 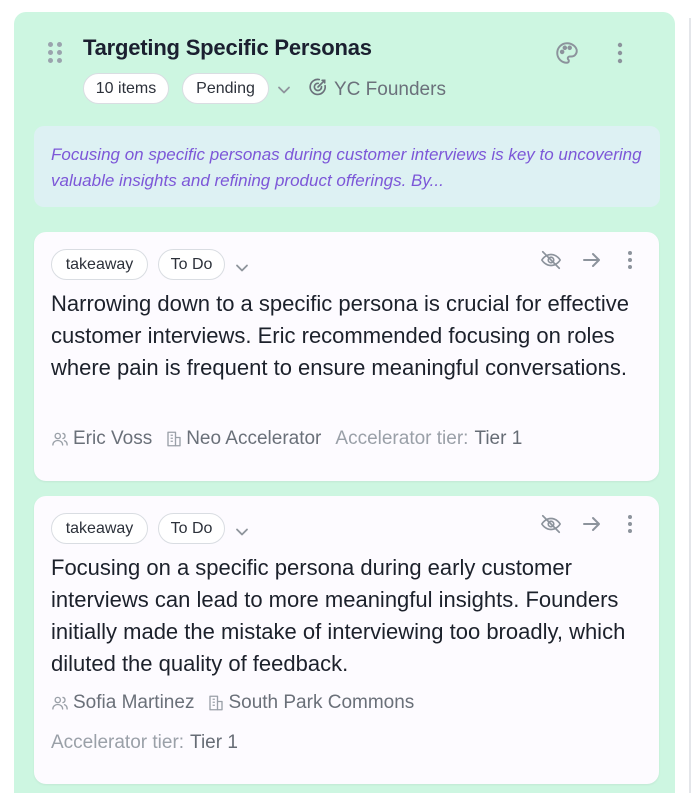 What do you see at coordinates (225, 88) in the screenshot?
I see `column-status-select: Pending` at bounding box center [225, 88].